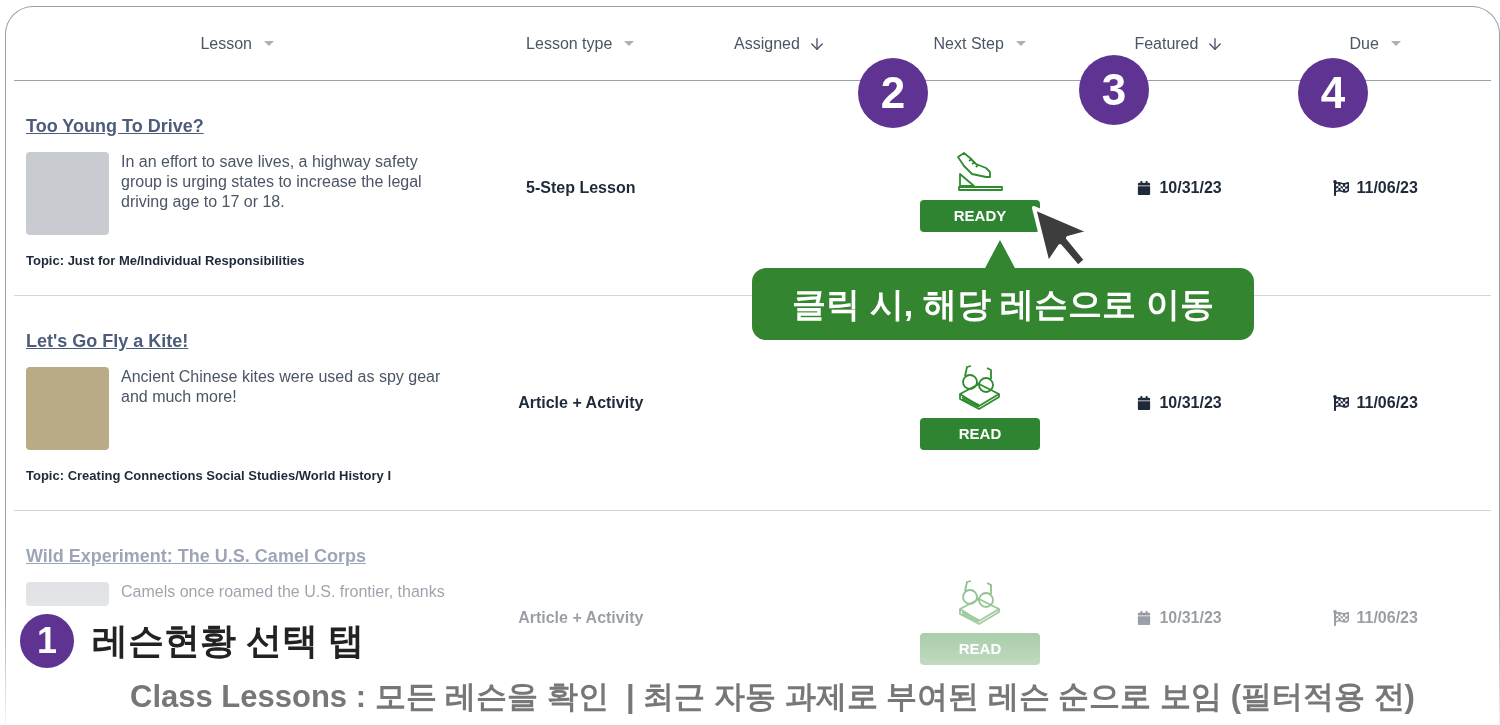 This screenshot has width=1500, height=725. Describe the element at coordinates (283, 592) in the screenshot. I see `lesson-description: Camels once roamed the U.S. frontier, thanks` at that location.